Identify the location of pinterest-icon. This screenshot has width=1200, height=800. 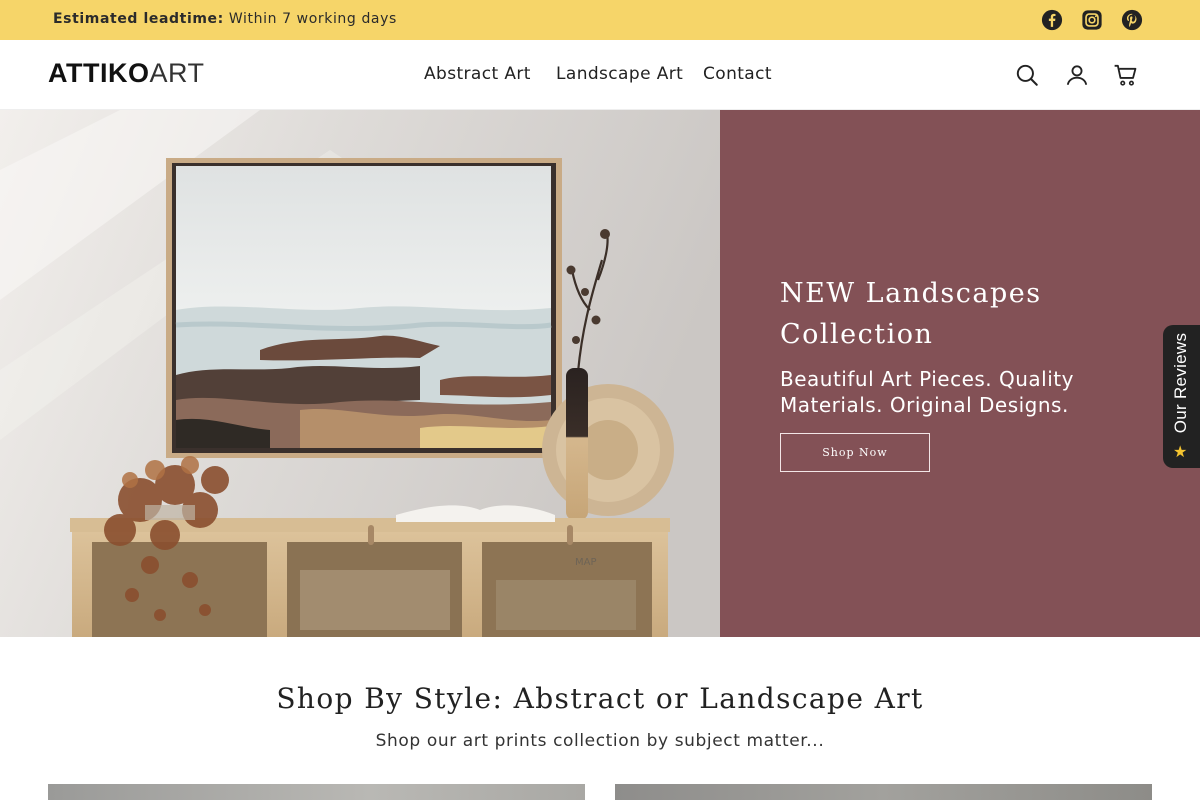
(1132, 20).